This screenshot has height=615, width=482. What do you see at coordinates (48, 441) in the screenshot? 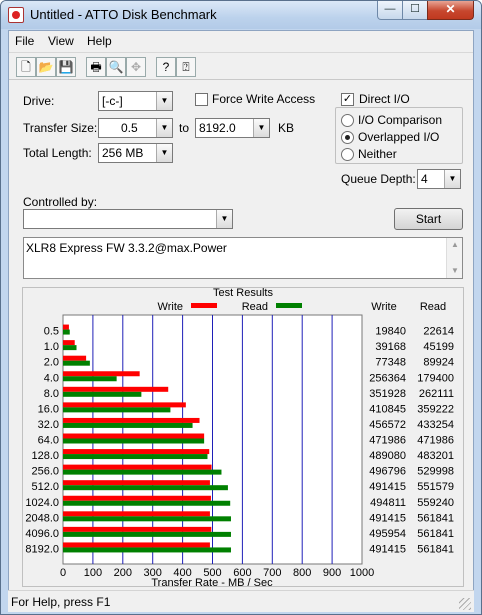
I see `transfer-size-label: 64.0` at bounding box center [48, 441].